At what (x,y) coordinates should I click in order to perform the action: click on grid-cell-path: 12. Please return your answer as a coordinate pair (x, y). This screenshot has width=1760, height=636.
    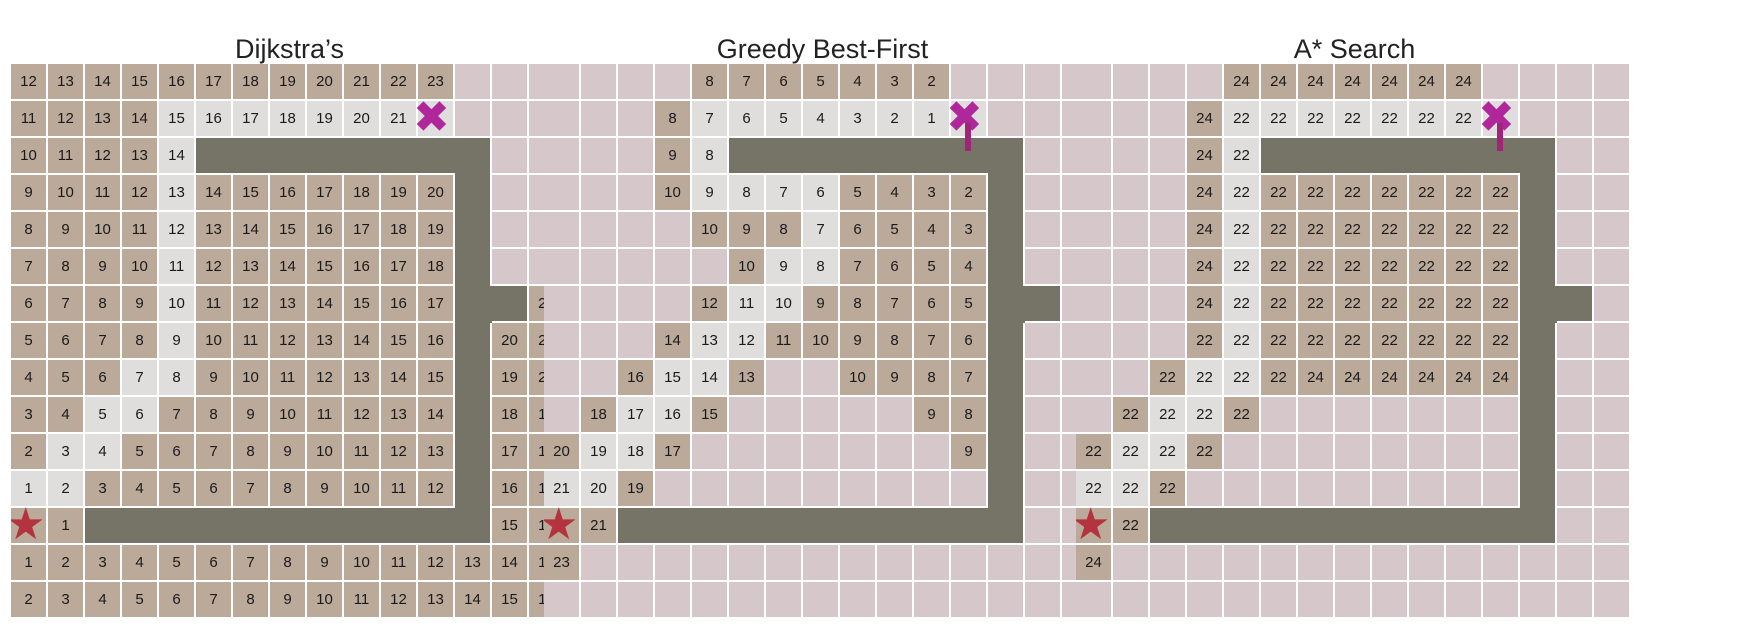
    Looking at the image, I should click on (176, 229).